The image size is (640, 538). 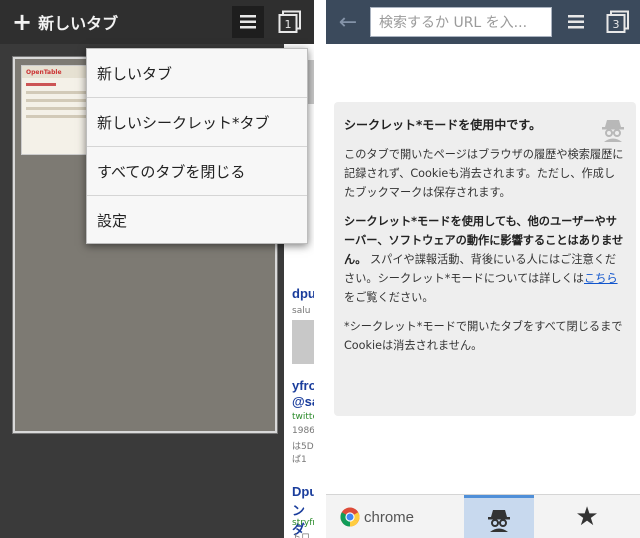 I want to click on background-image, so click(x=303, y=342).